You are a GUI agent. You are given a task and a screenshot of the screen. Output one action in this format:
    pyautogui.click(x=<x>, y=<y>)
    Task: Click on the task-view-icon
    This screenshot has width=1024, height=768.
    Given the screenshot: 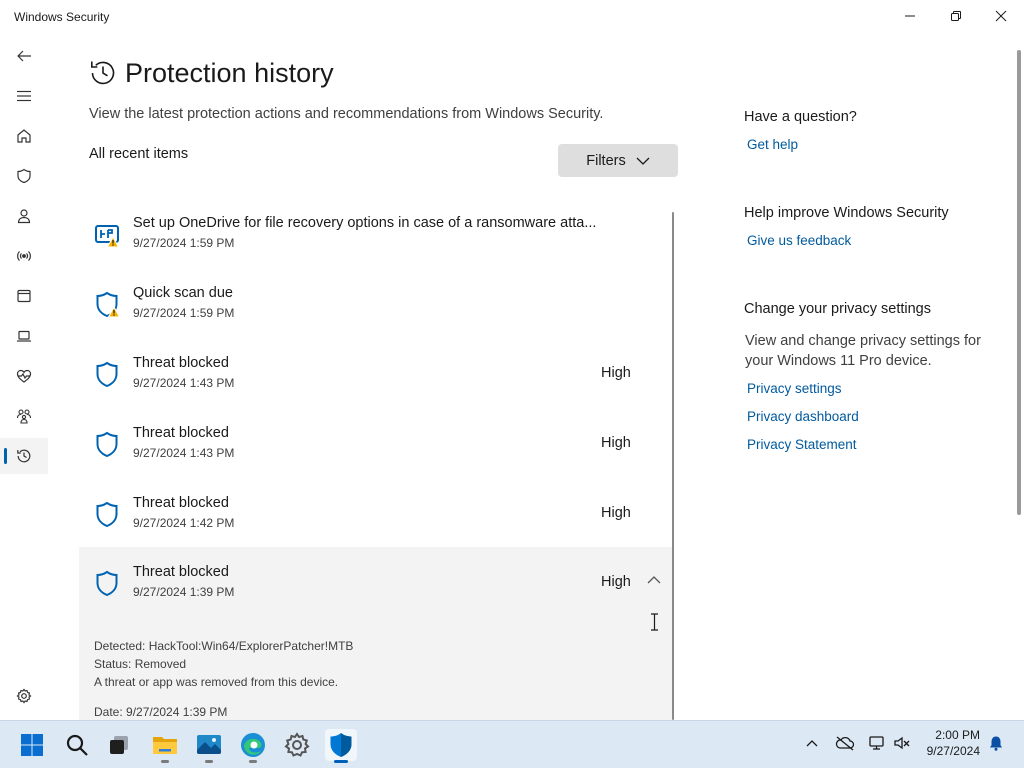 What is the action you would take?
    pyautogui.click(x=119, y=745)
    